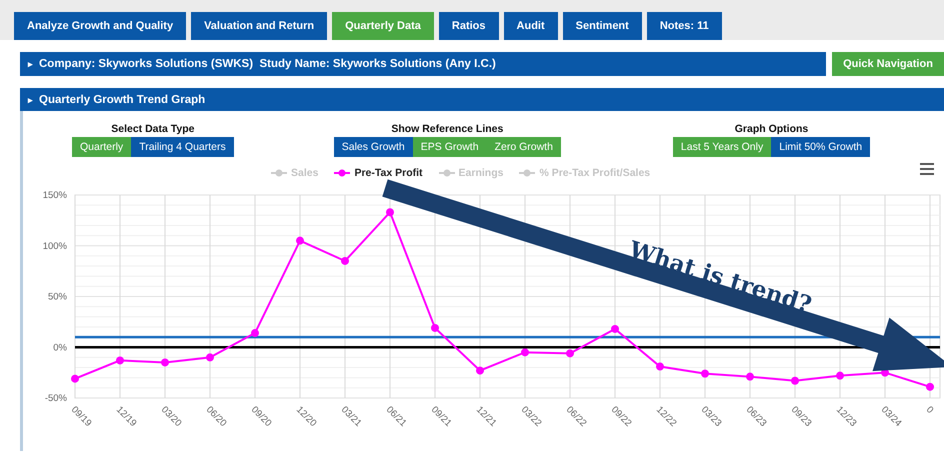 The height and width of the screenshot is (458, 944). Describe the element at coordinates (267, 64) in the screenshot. I see `company-title: Company: Skyworks Solutions (SWKS) Study Name: Skyworks Solutions (Any I.C.)` at that location.